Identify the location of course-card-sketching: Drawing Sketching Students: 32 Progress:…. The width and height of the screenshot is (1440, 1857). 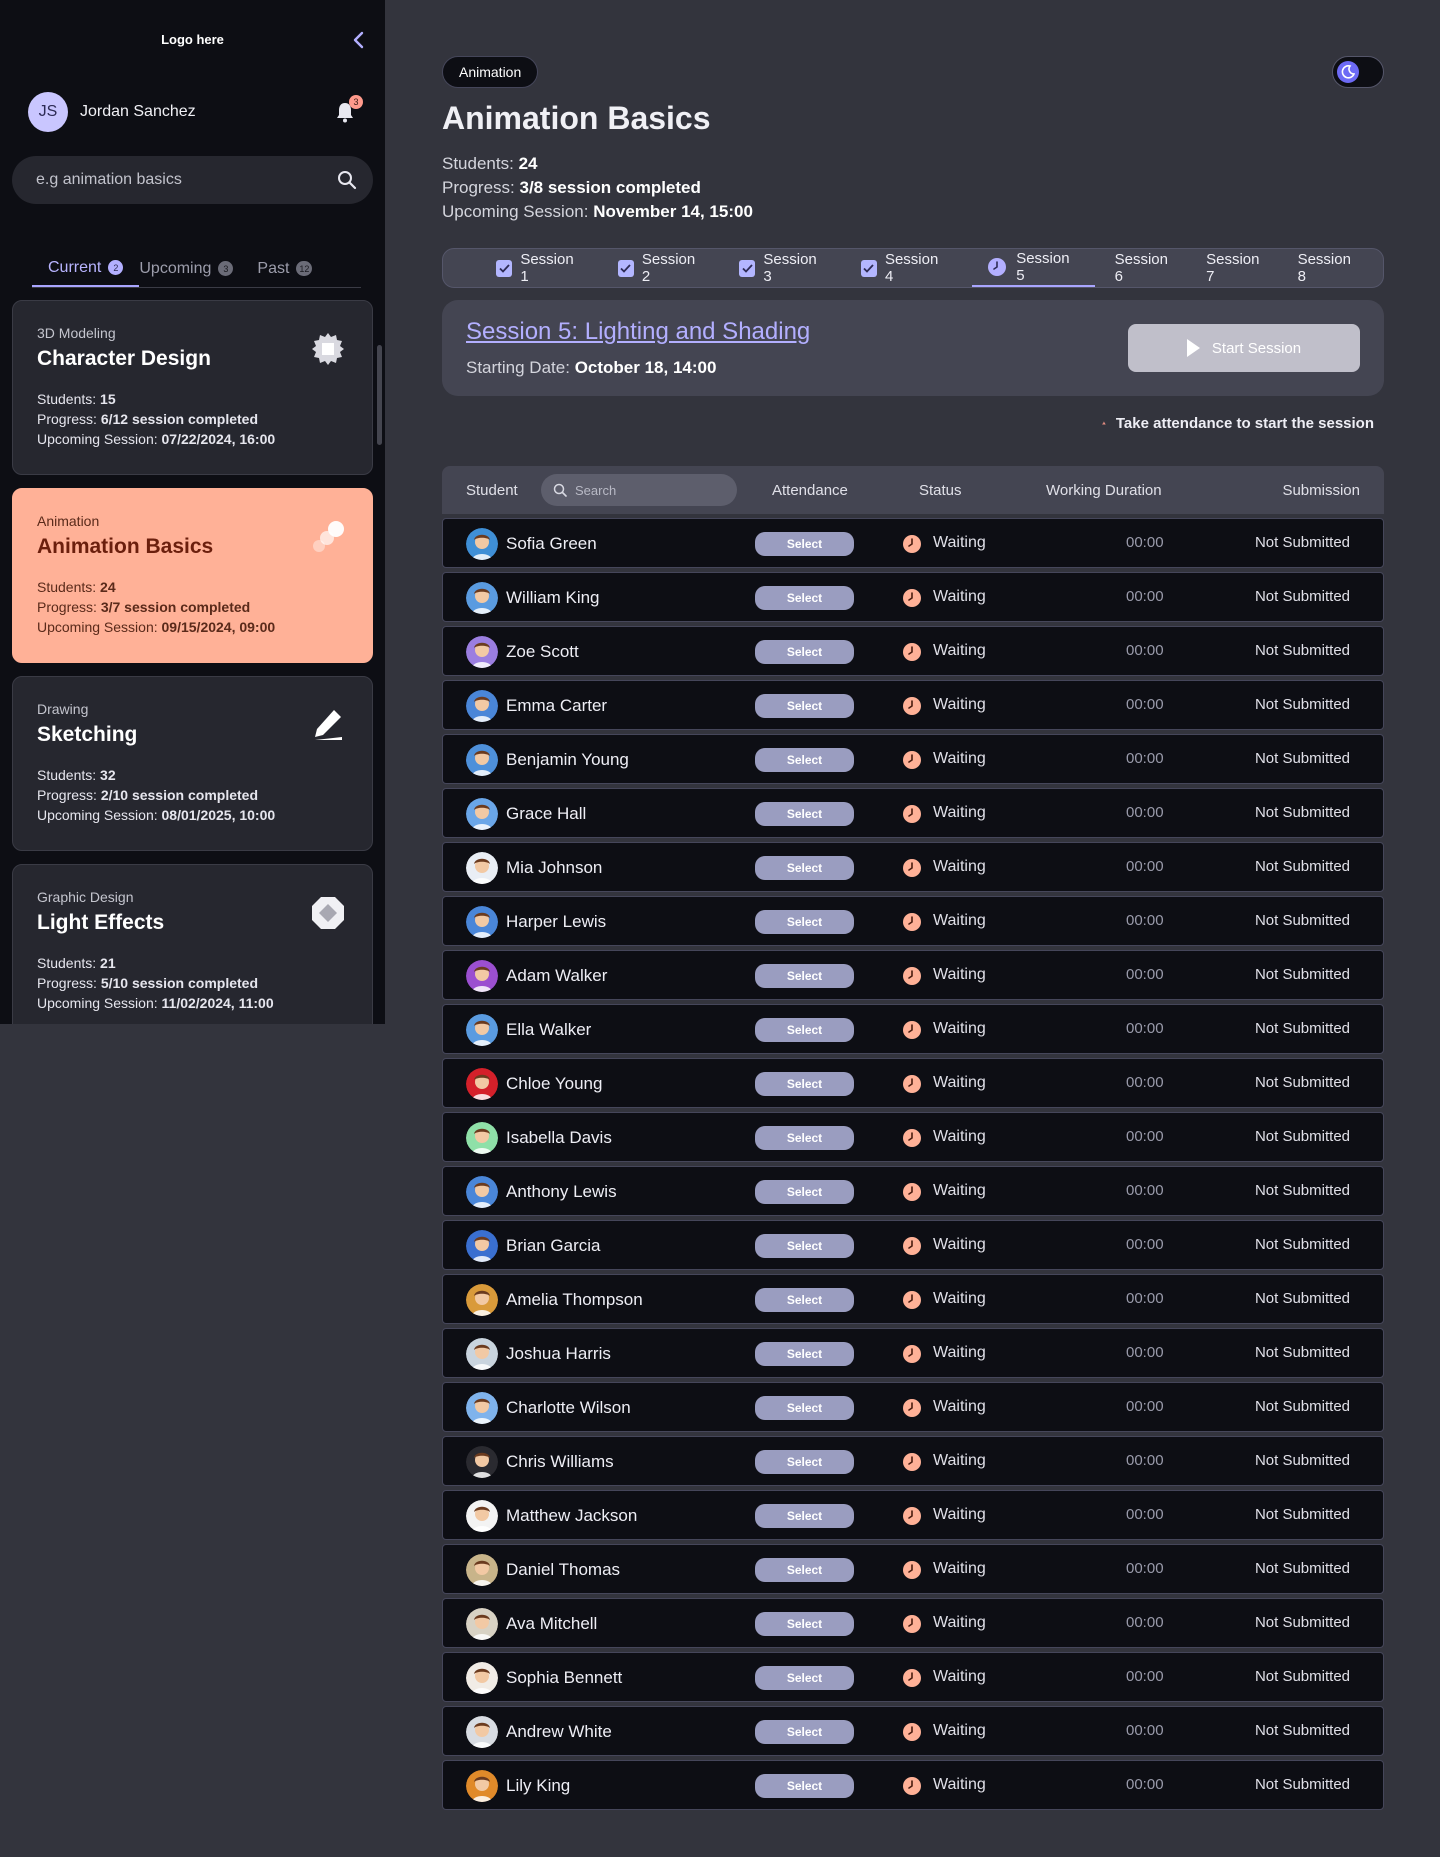
(192, 763).